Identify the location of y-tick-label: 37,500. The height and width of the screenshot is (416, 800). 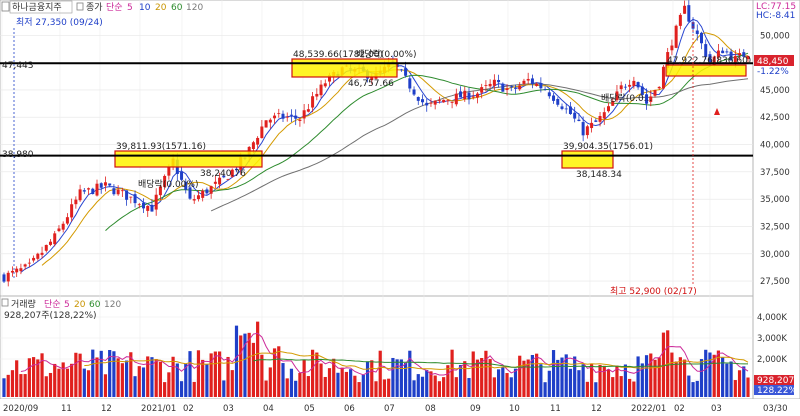
(775, 173).